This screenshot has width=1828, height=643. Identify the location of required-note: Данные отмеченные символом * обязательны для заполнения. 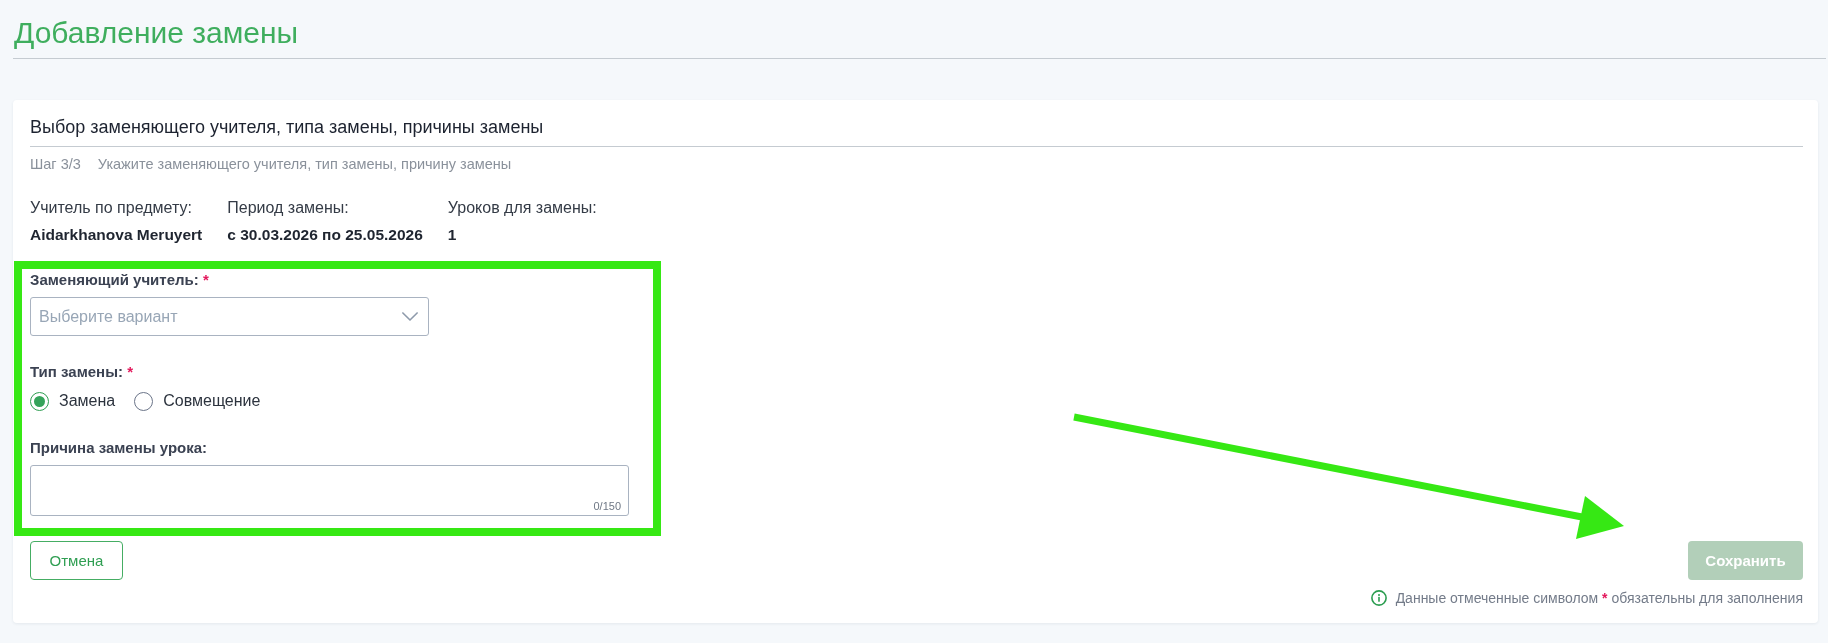
(1599, 598).